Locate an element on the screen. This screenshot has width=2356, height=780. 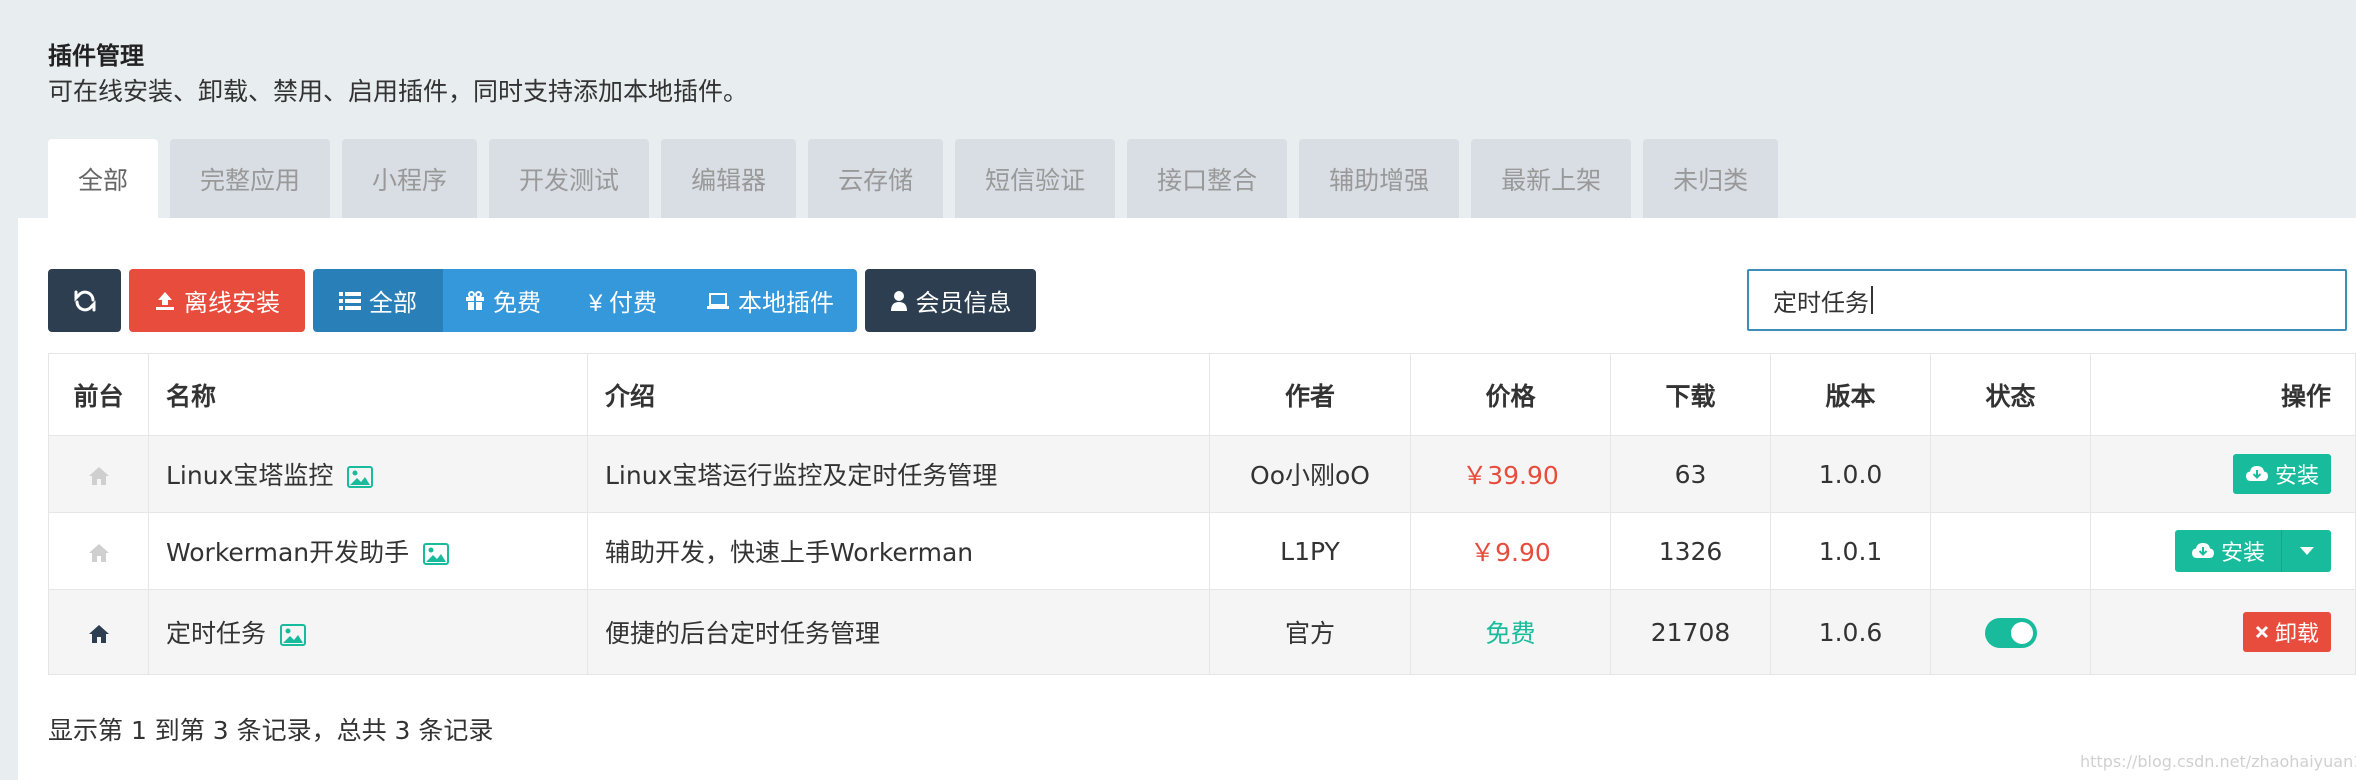
front-cell is located at coordinates (98, 551).